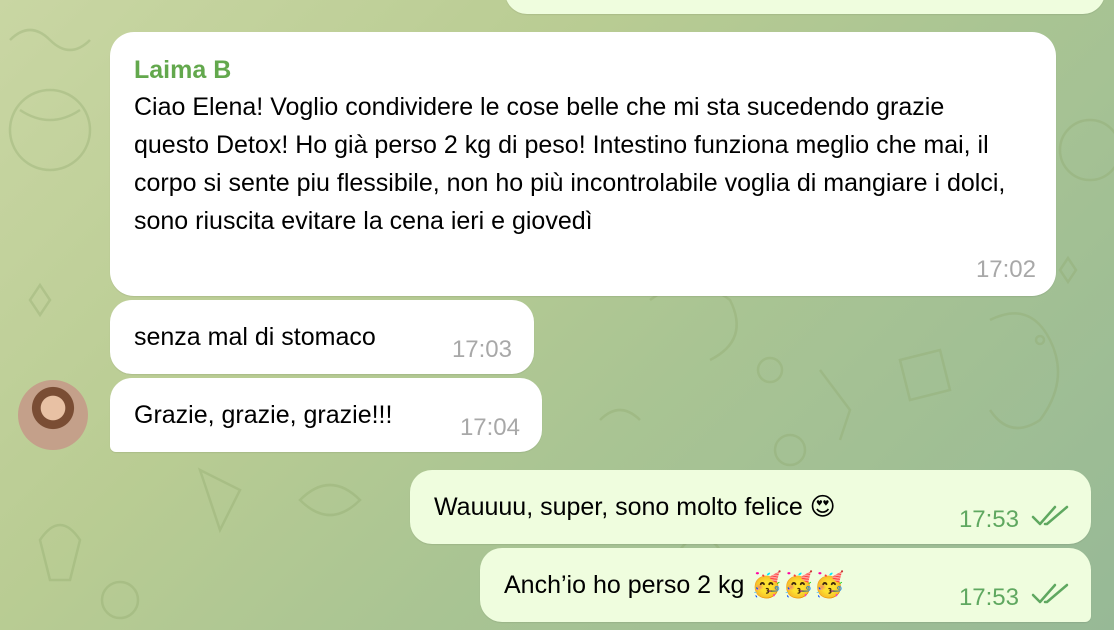  What do you see at coordinates (489, 427) in the screenshot?
I see `message-time: 17:04` at bounding box center [489, 427].